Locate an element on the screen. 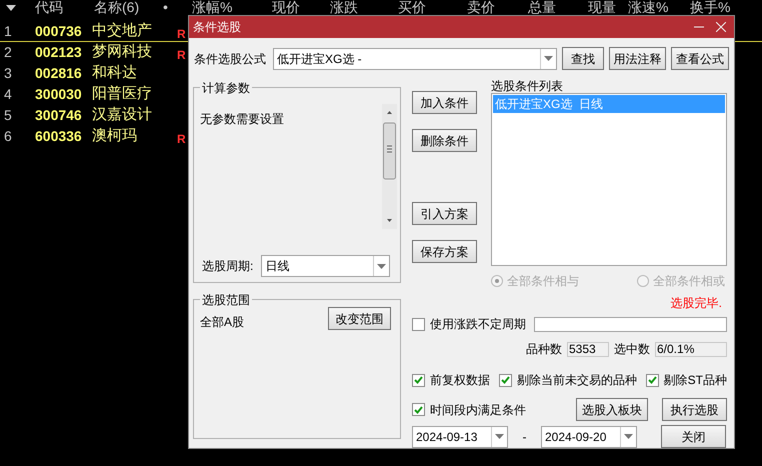 This screenshot has width=762, height=466. group-title: 计算参数 is located at coordinates (226, 88).